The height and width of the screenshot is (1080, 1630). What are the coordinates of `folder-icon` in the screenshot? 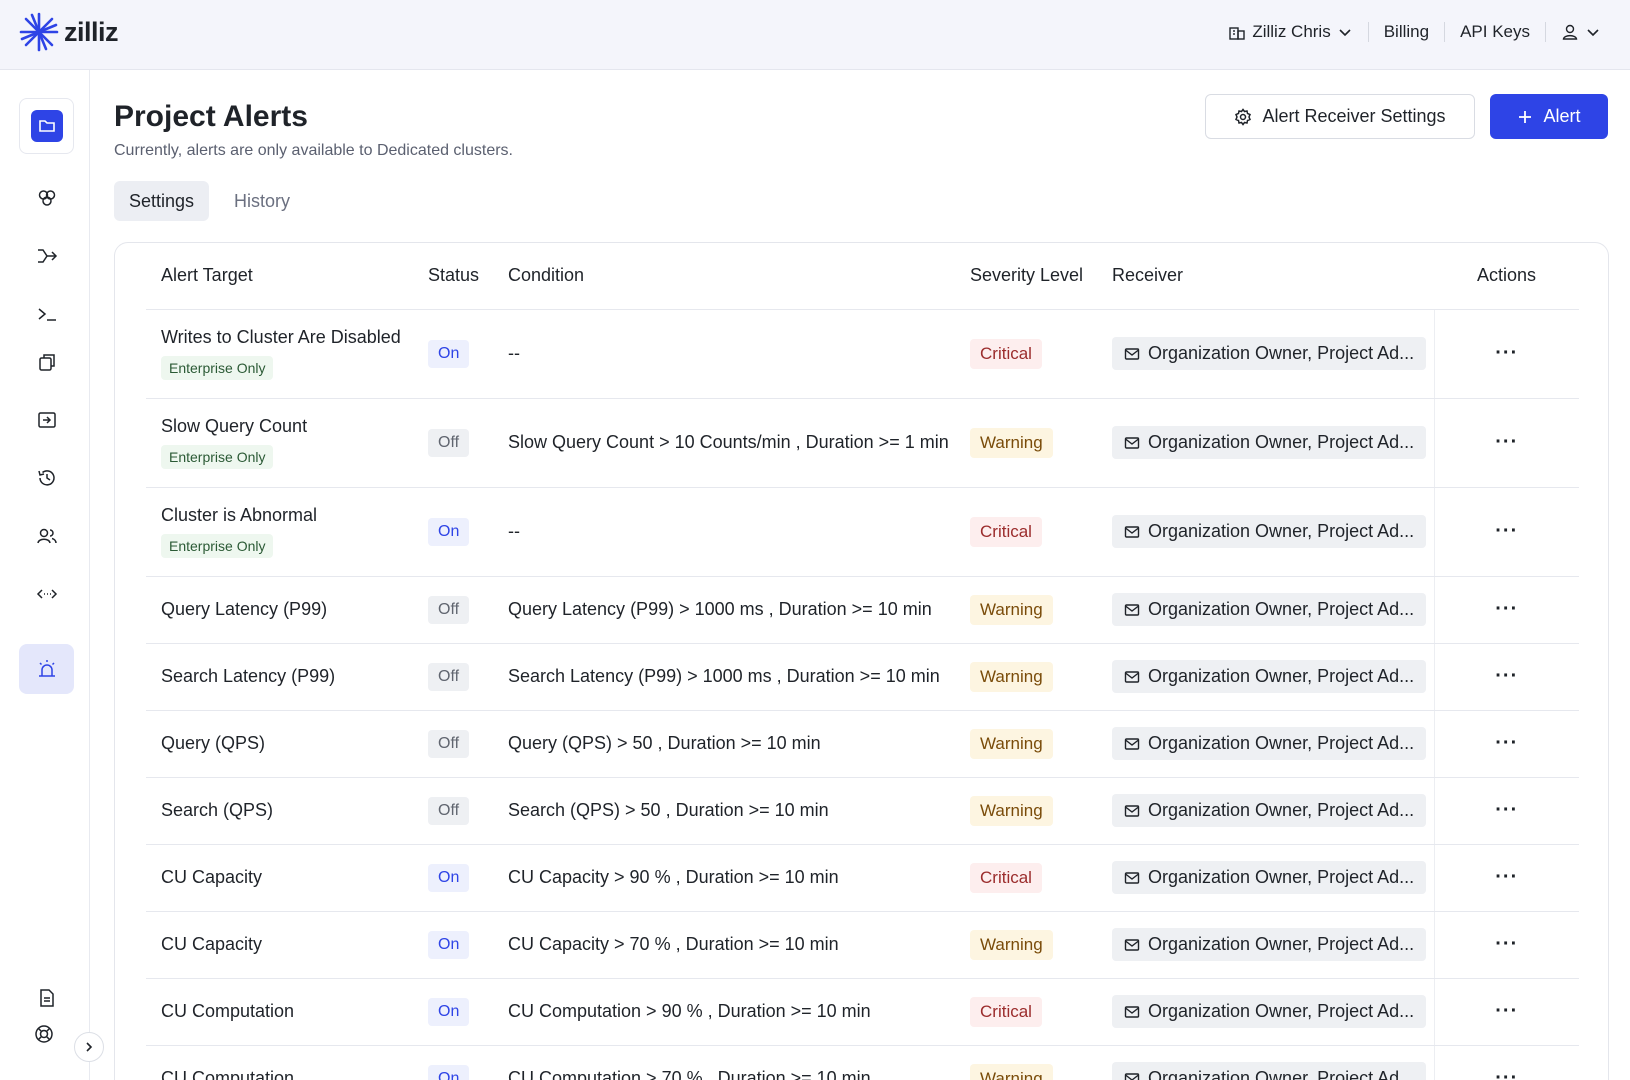 It's located at (46, 126).